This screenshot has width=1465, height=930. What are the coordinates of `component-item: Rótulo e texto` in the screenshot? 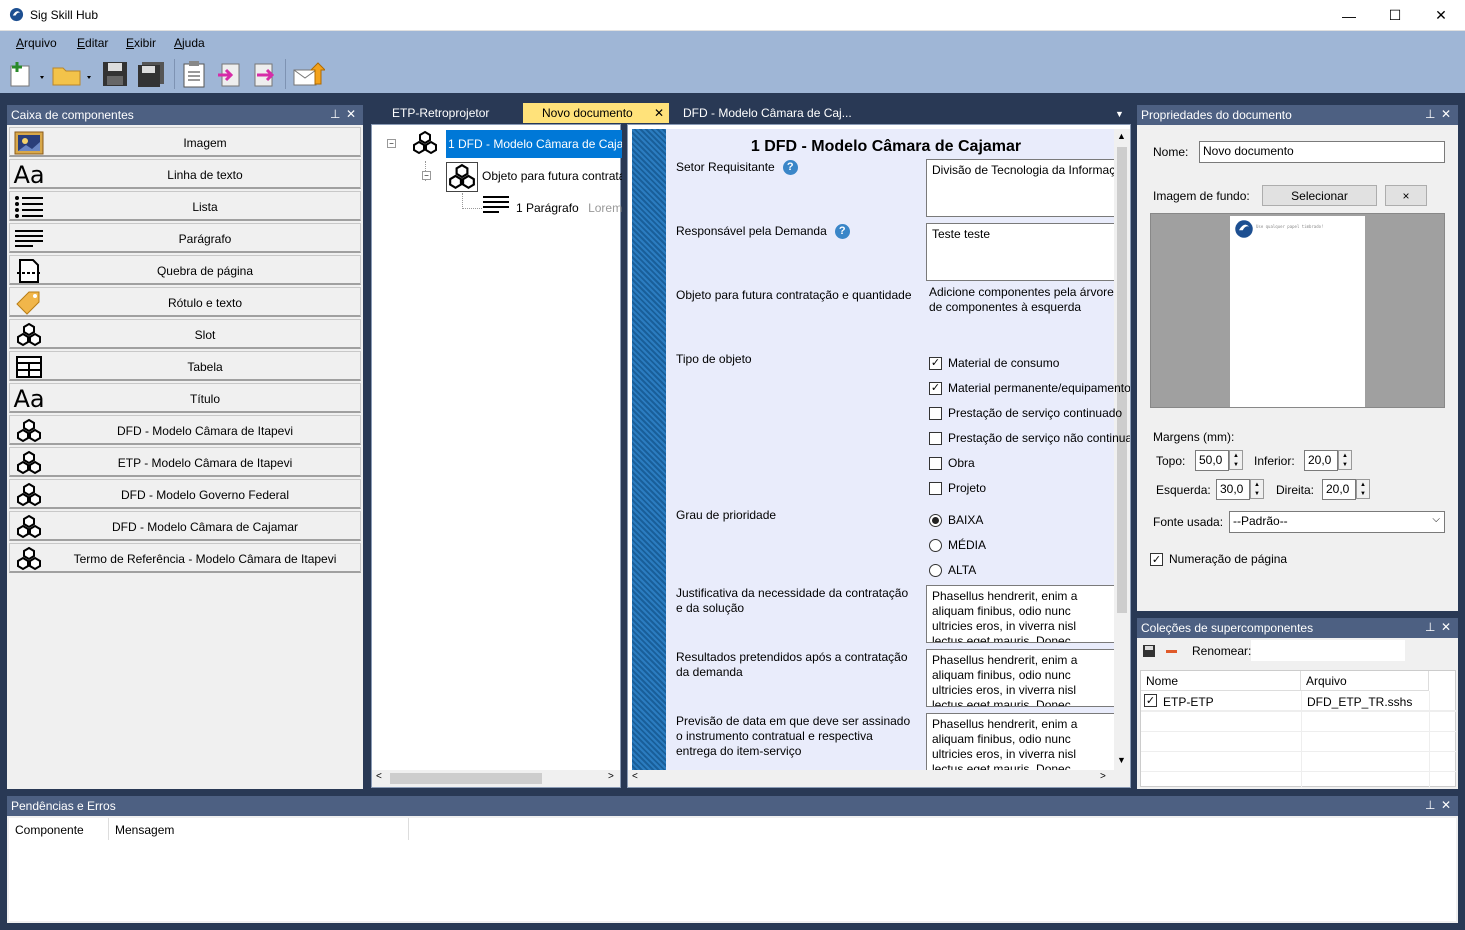 It's located at (185, 302).